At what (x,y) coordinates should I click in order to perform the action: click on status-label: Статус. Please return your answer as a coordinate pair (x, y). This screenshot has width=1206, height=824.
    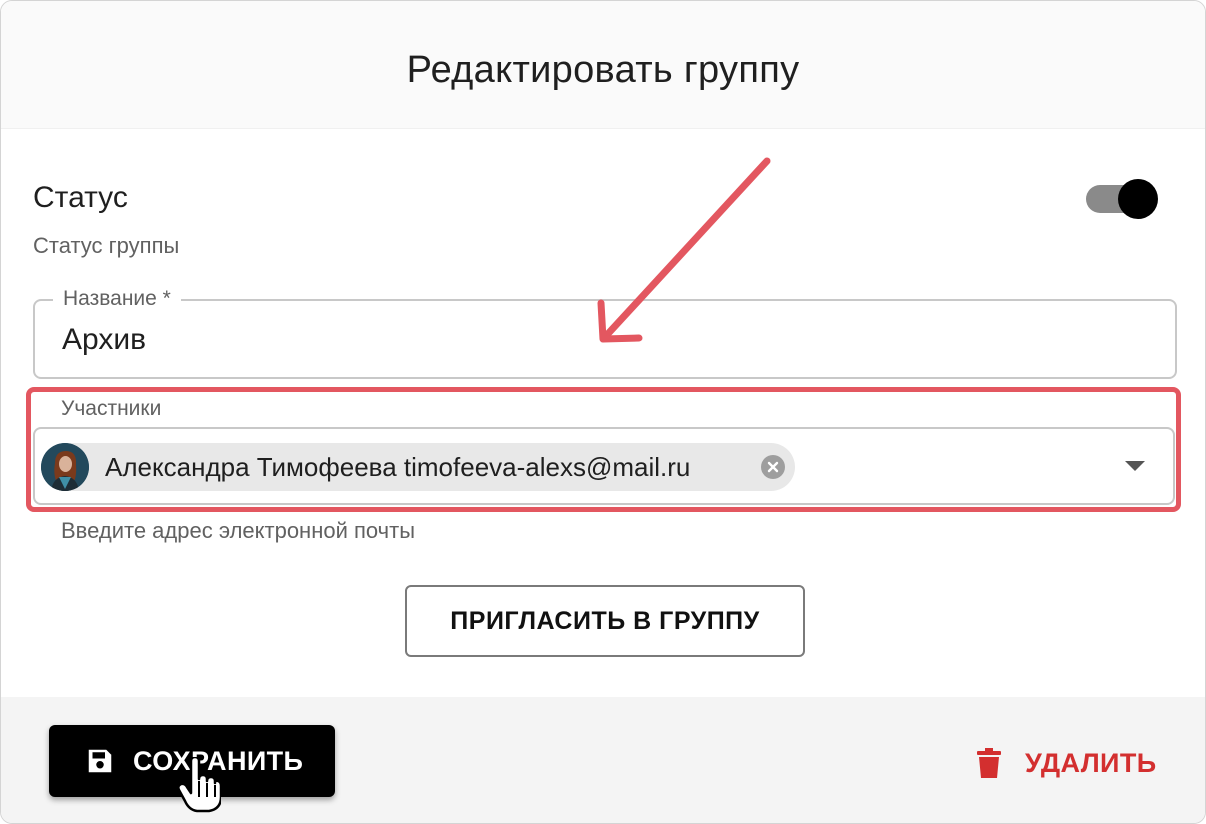
    Looking at the image, I should click on (80, 197).